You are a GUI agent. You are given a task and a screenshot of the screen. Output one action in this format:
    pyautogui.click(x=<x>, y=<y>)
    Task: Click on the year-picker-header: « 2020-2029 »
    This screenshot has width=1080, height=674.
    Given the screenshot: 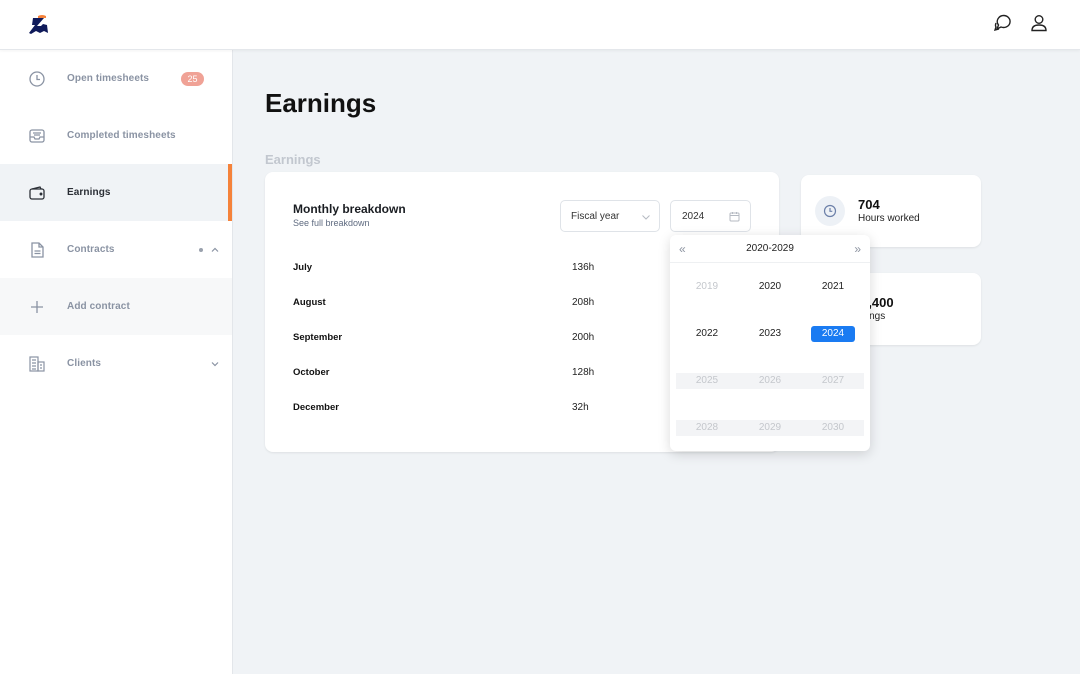 What is the action you would take?
    pyautogui.click(x=770, y=249)
    